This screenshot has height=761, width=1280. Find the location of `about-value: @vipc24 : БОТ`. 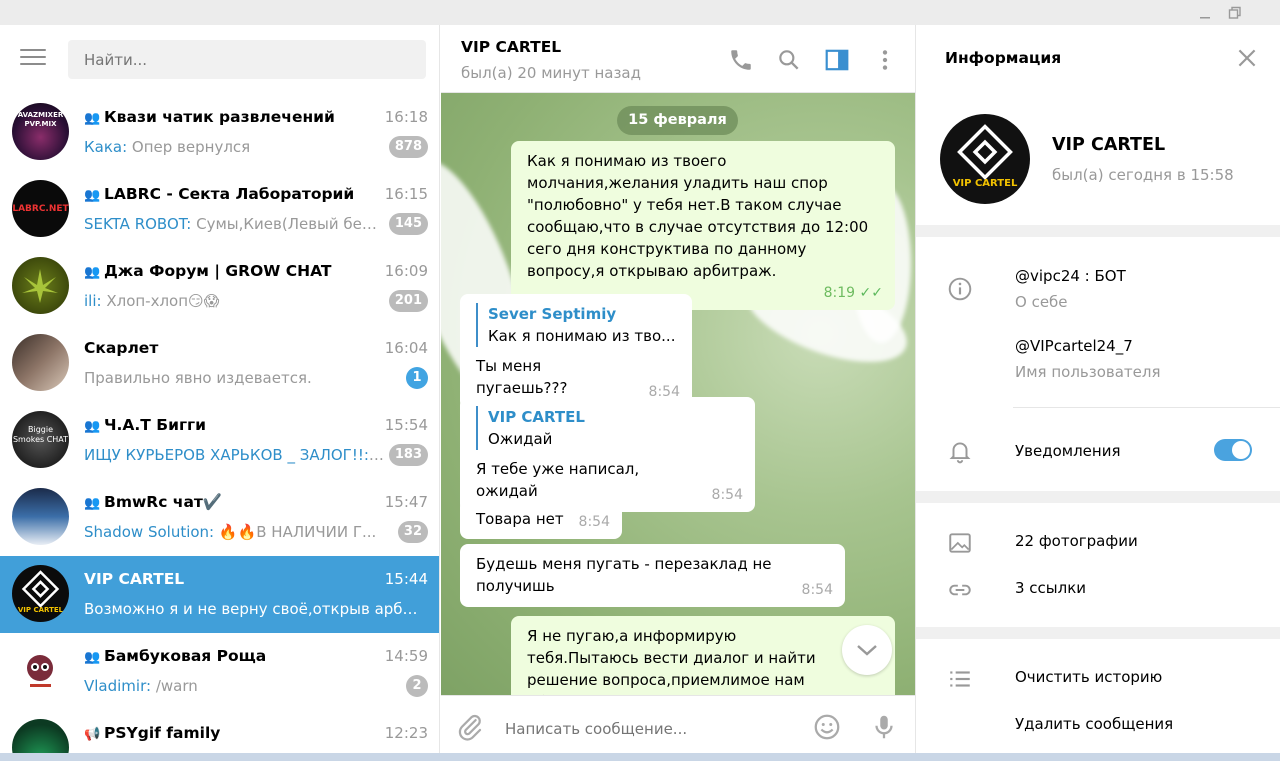

about-value: @vipc24 : БОТ is located at coordinates (1070, 276).